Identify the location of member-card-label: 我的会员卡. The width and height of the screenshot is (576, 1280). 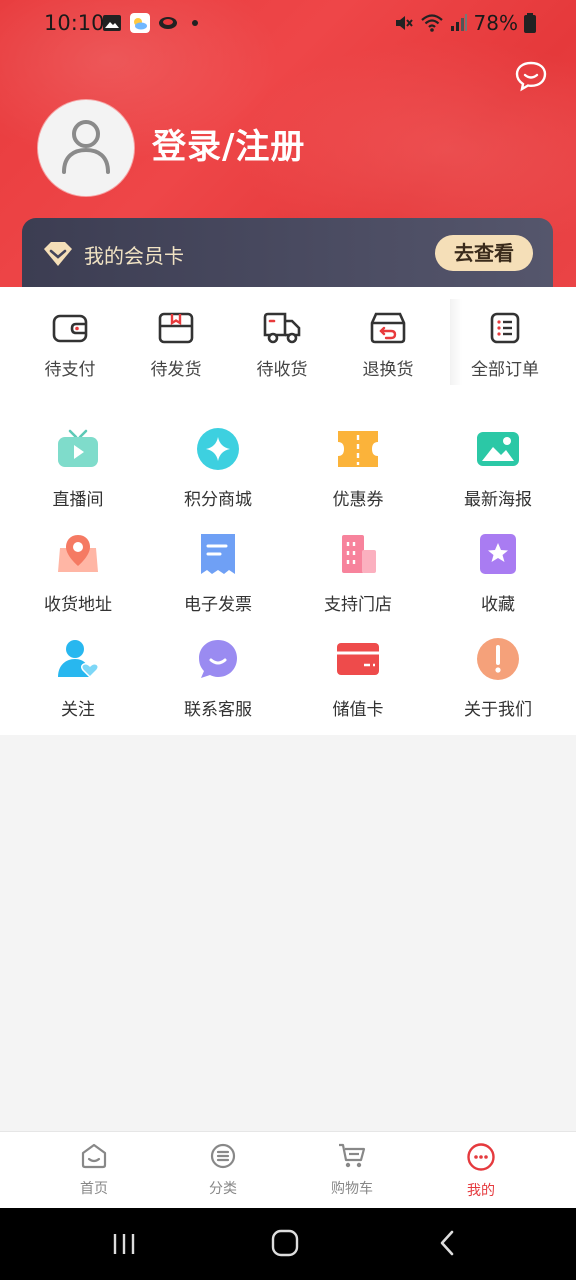
(134, 256).